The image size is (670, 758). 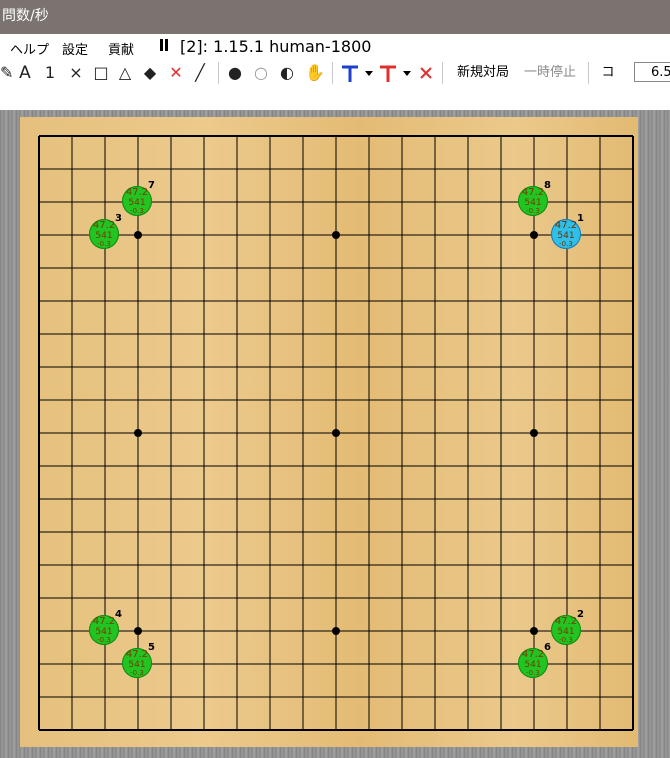 I want to click on candidate-order: 7, so click(x=151, y=185).